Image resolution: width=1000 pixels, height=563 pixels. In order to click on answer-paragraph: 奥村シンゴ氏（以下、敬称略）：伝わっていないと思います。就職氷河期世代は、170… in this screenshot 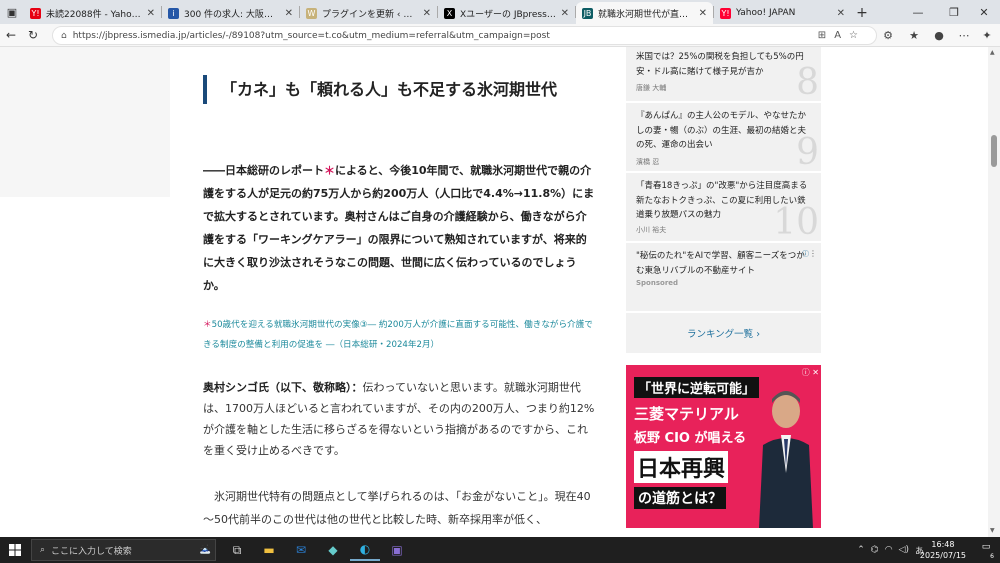, I will do `click(399, 419)`.